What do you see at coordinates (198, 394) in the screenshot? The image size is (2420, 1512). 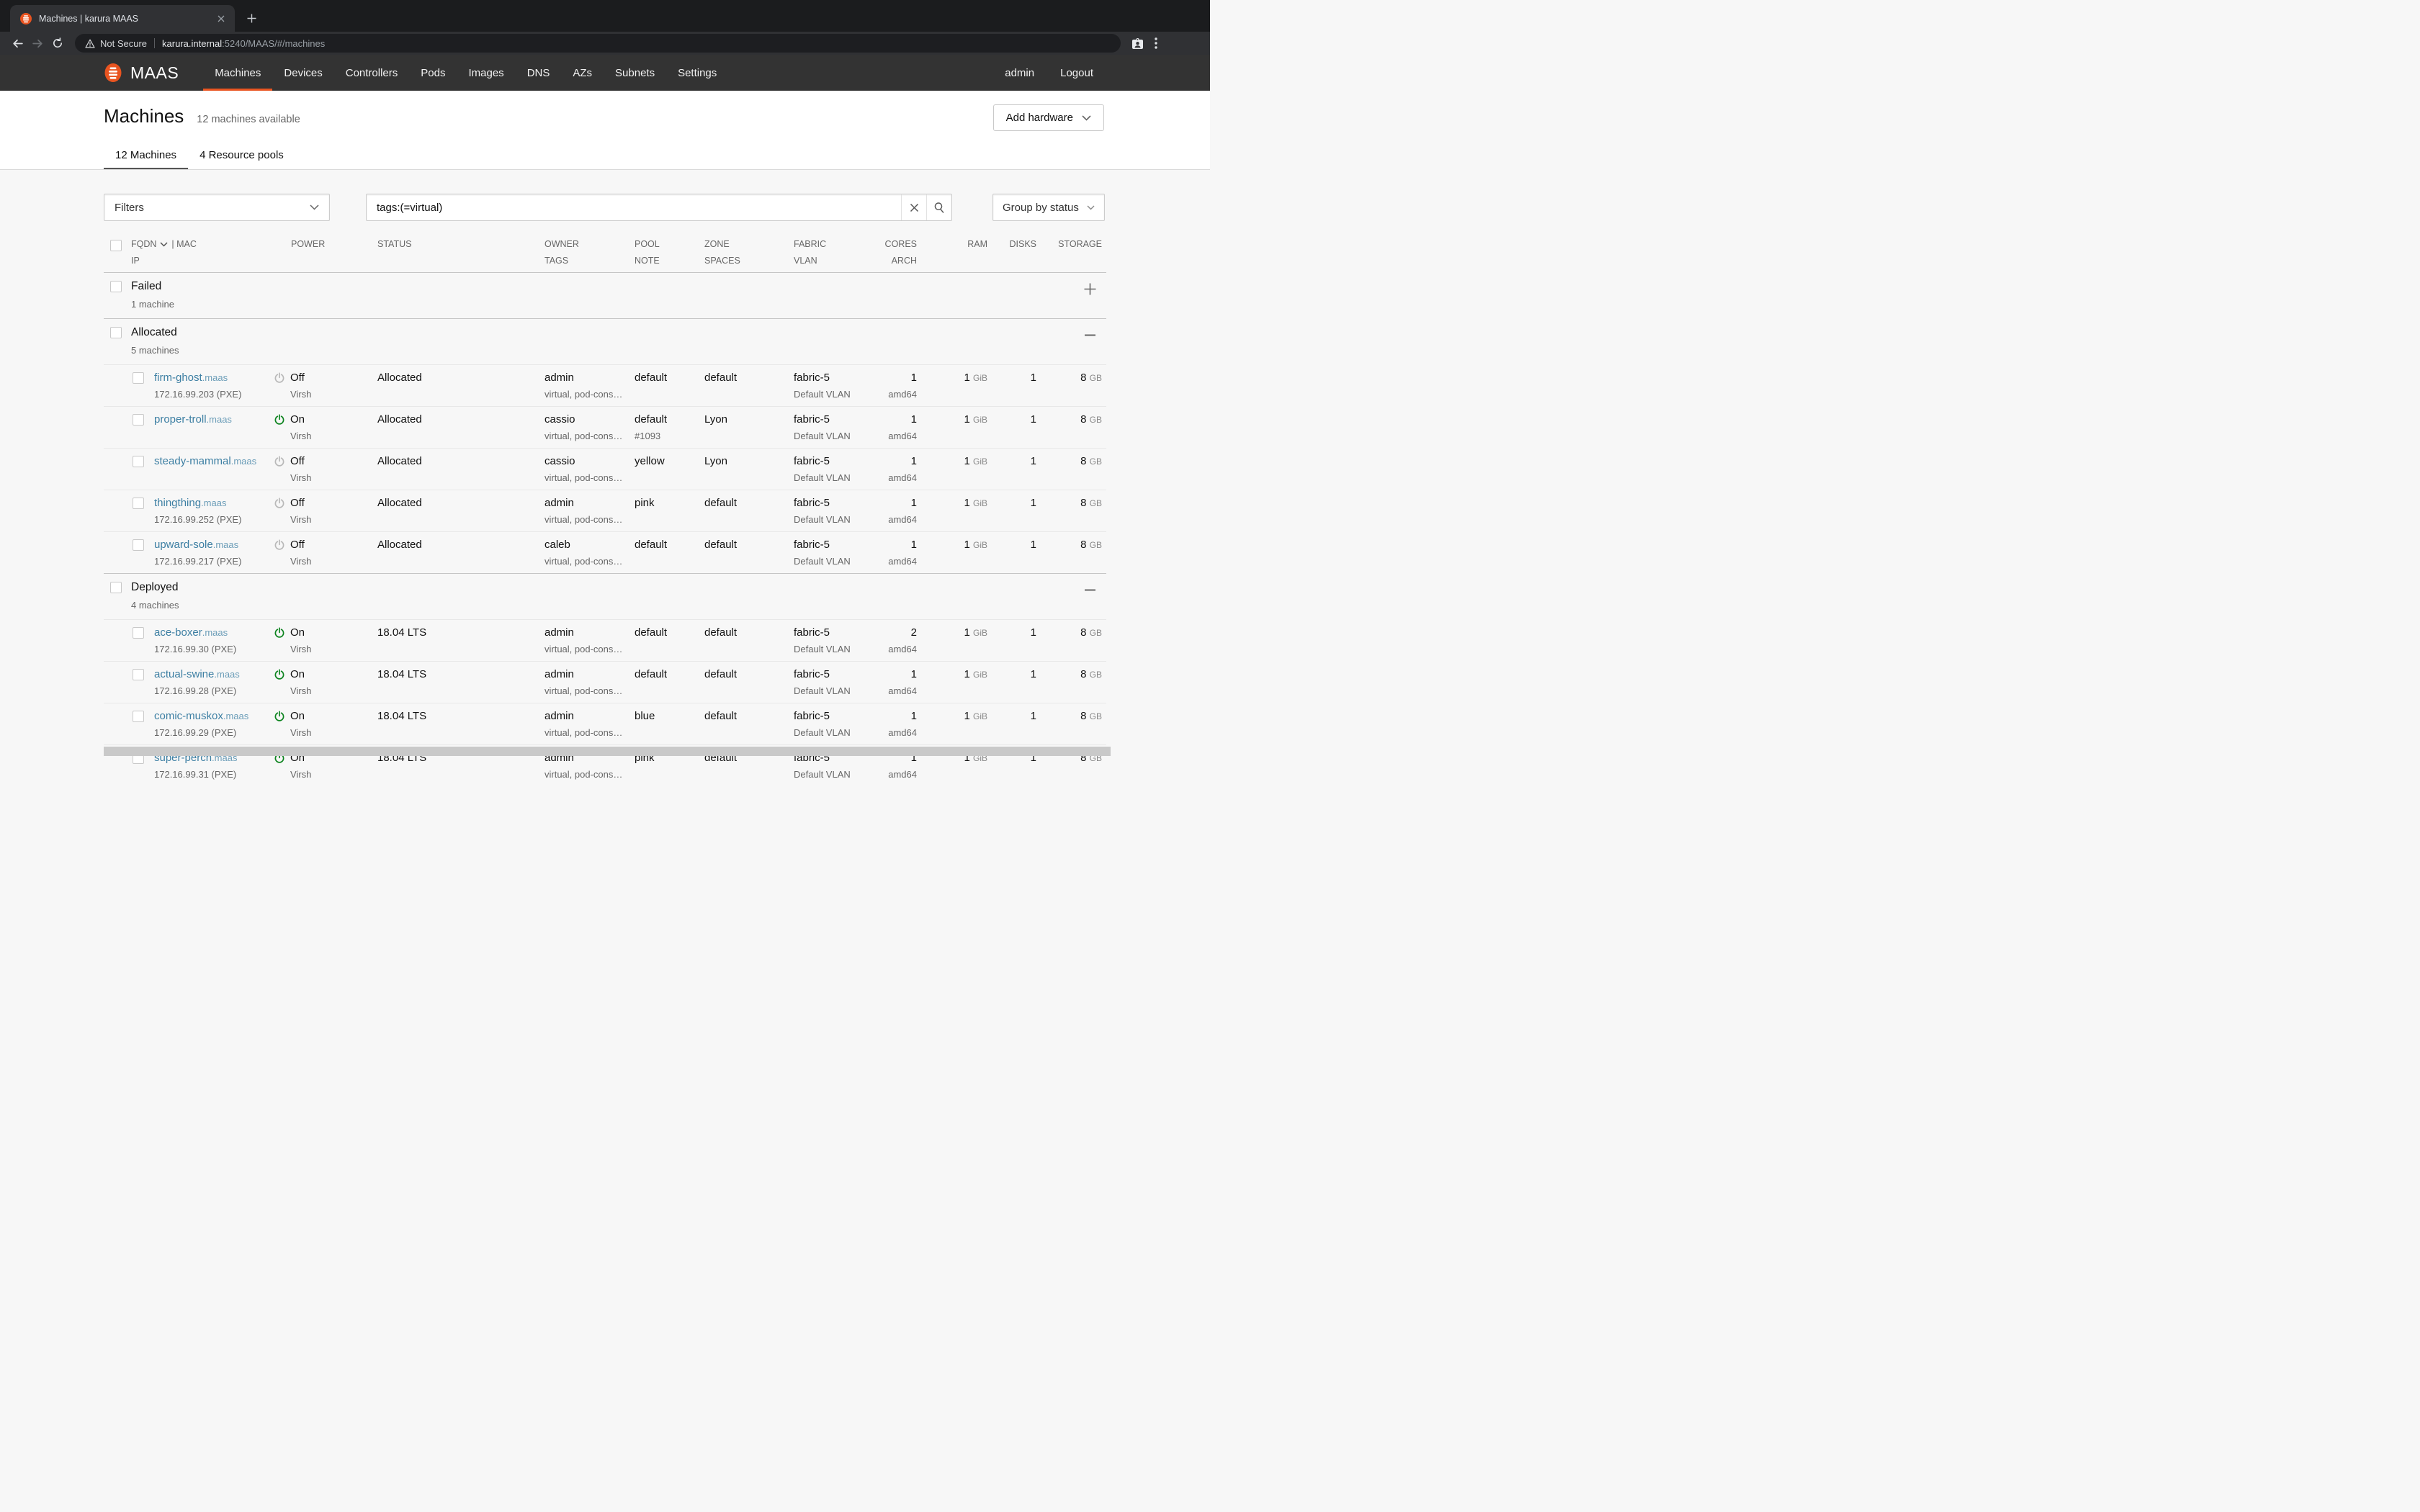 I see `machine-ip: 172.16.99.203 (PXE)` at bounding box center [198, 394].